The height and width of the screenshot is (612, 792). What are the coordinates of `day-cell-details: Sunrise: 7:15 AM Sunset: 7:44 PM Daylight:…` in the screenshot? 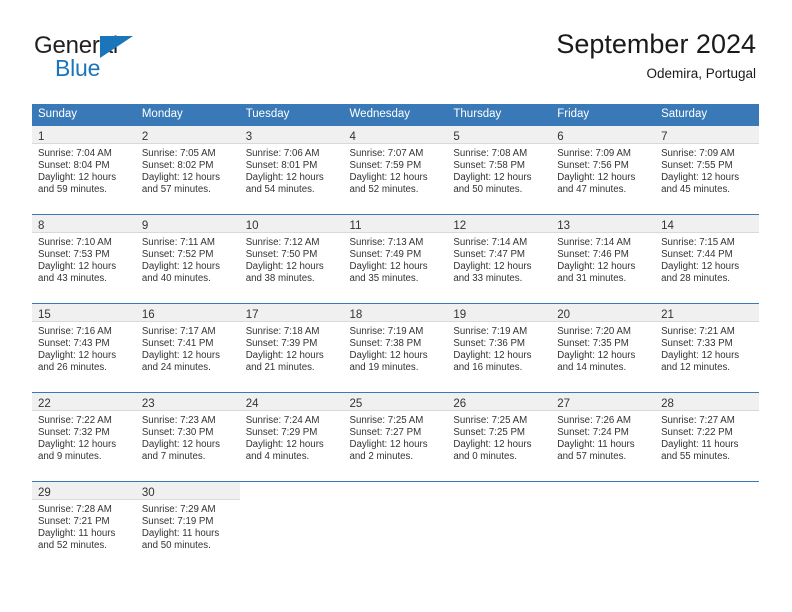 It's located at (707, 259).